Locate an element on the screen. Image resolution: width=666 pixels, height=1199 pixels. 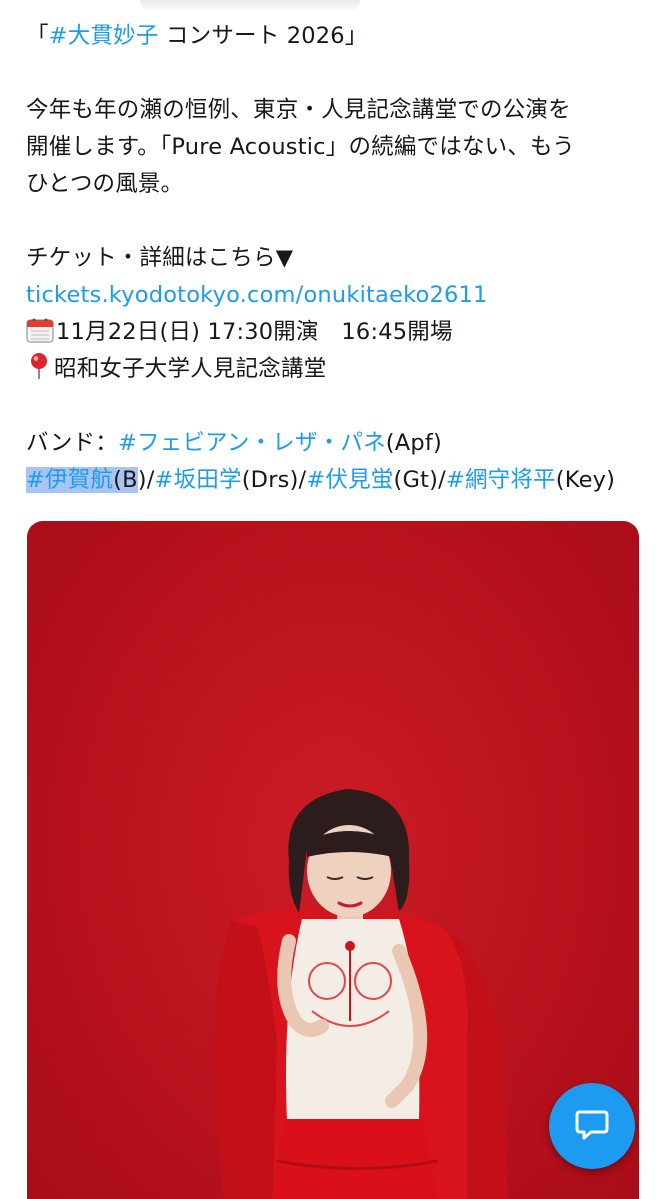
band-line-2: #伊賀航(B)/#坂田学(Drs)/#伏見蛍(Gt)/#網守将平(Key) is located at coordinates (336, 480).